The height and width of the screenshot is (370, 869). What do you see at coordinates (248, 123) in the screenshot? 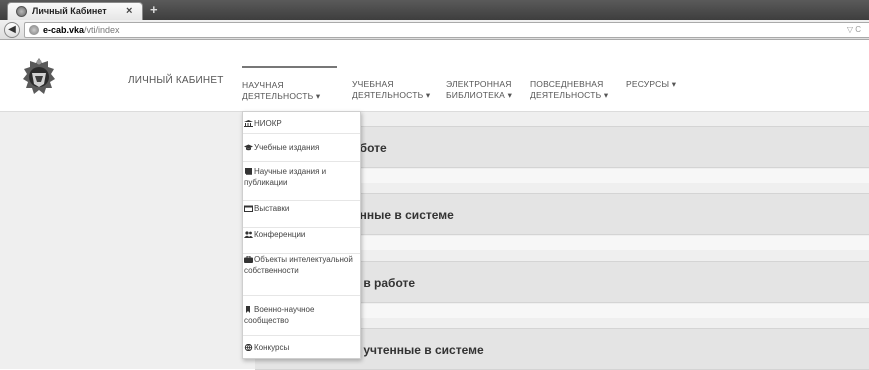
I see `university-icon` at bounding box center [248, 123].